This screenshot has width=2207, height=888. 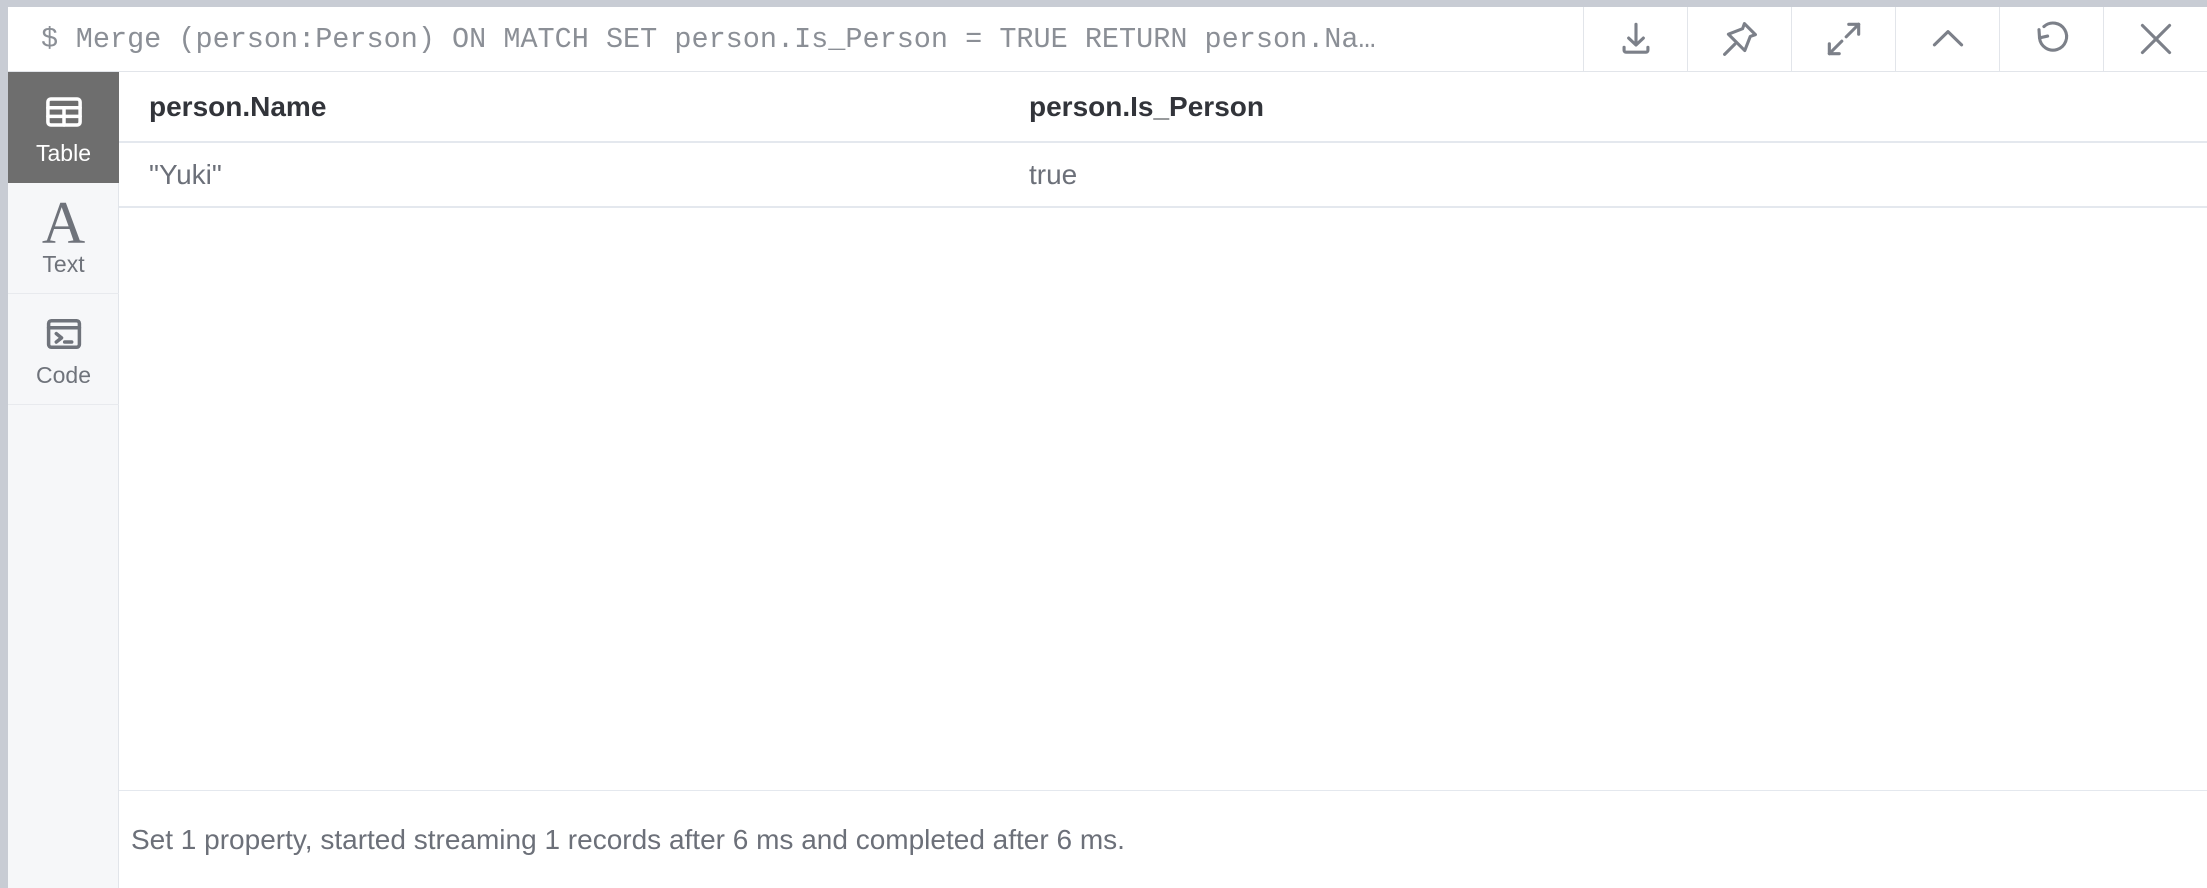 I want to click on cell-person-is-person: true, so click(x=1603, y=175).